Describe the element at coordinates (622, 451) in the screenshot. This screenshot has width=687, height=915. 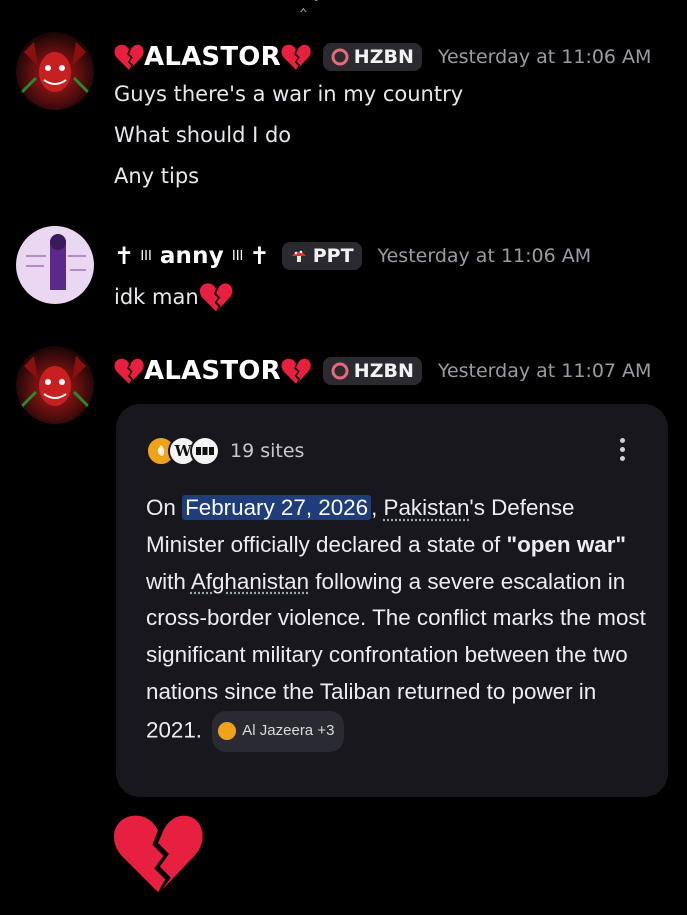
I see `more-options-icon` at that location.